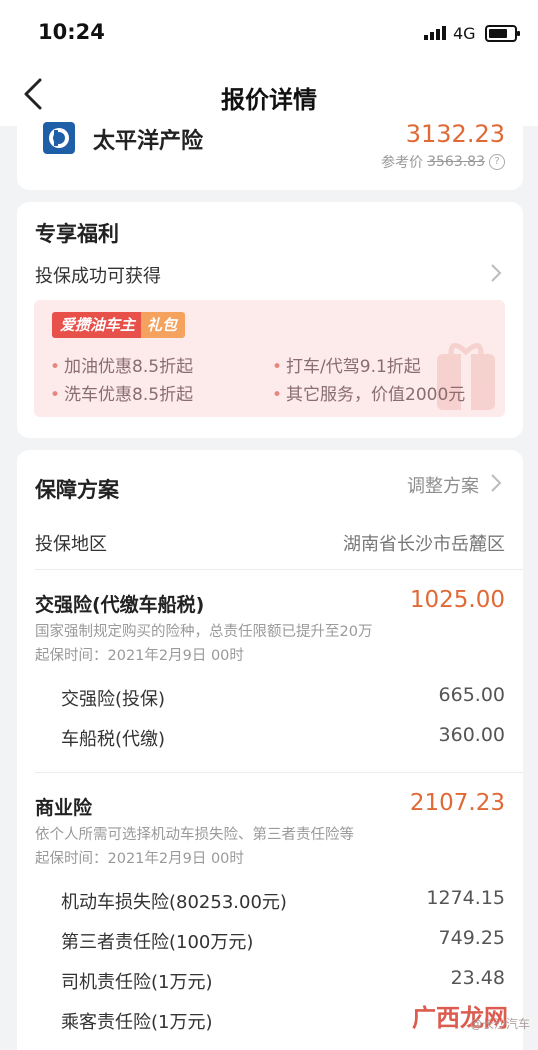  I want to click on commercial-note: 依个人所需可选择机动车损失险、第三者责任险等, so click(194, 835).